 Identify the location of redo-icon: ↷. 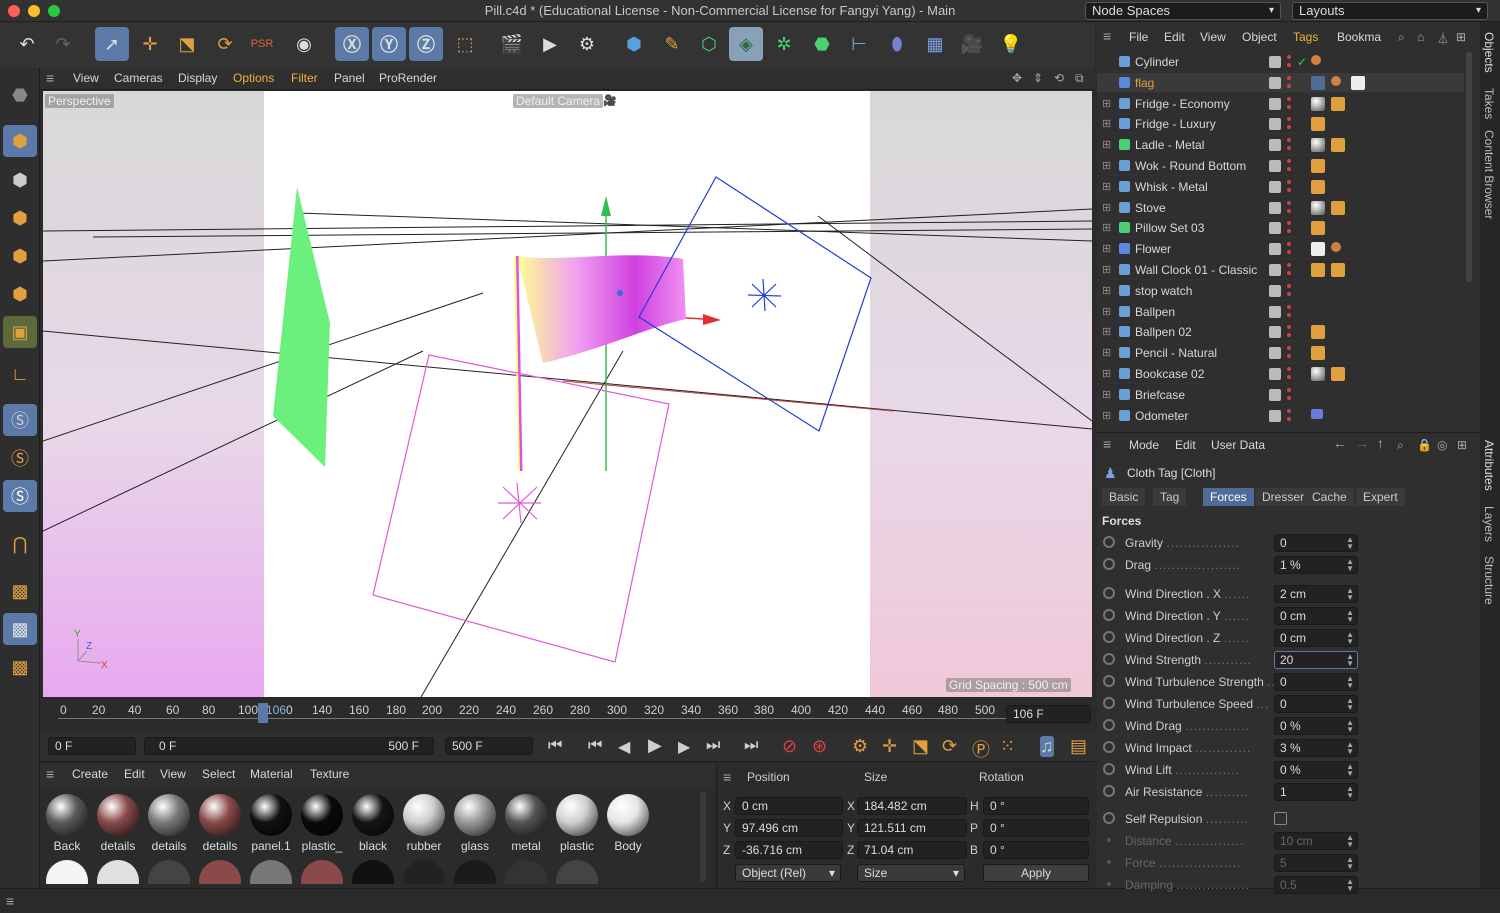
(63, 44).